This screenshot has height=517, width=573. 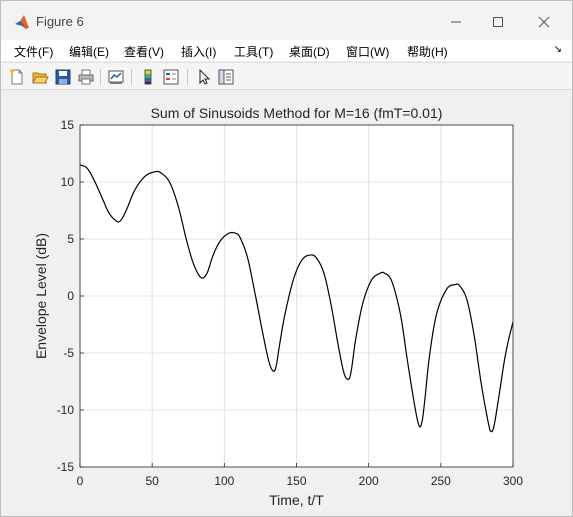 What do you see at coordinates (253, 51) in the screenshot?
I see `menu-tools: 工具(T)` at bounding box center [253, 51].